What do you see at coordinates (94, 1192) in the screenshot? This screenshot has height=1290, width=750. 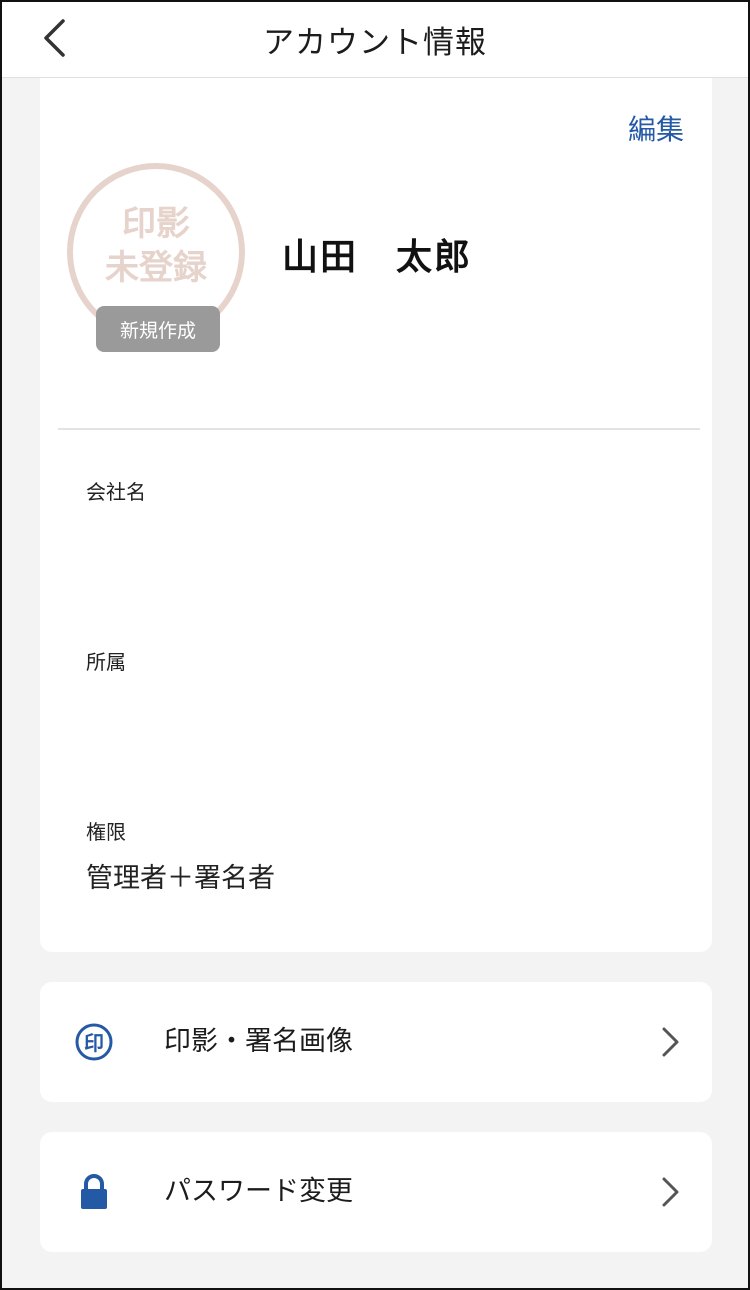 I see `lock-icon` at bounding box center [94, 1192].